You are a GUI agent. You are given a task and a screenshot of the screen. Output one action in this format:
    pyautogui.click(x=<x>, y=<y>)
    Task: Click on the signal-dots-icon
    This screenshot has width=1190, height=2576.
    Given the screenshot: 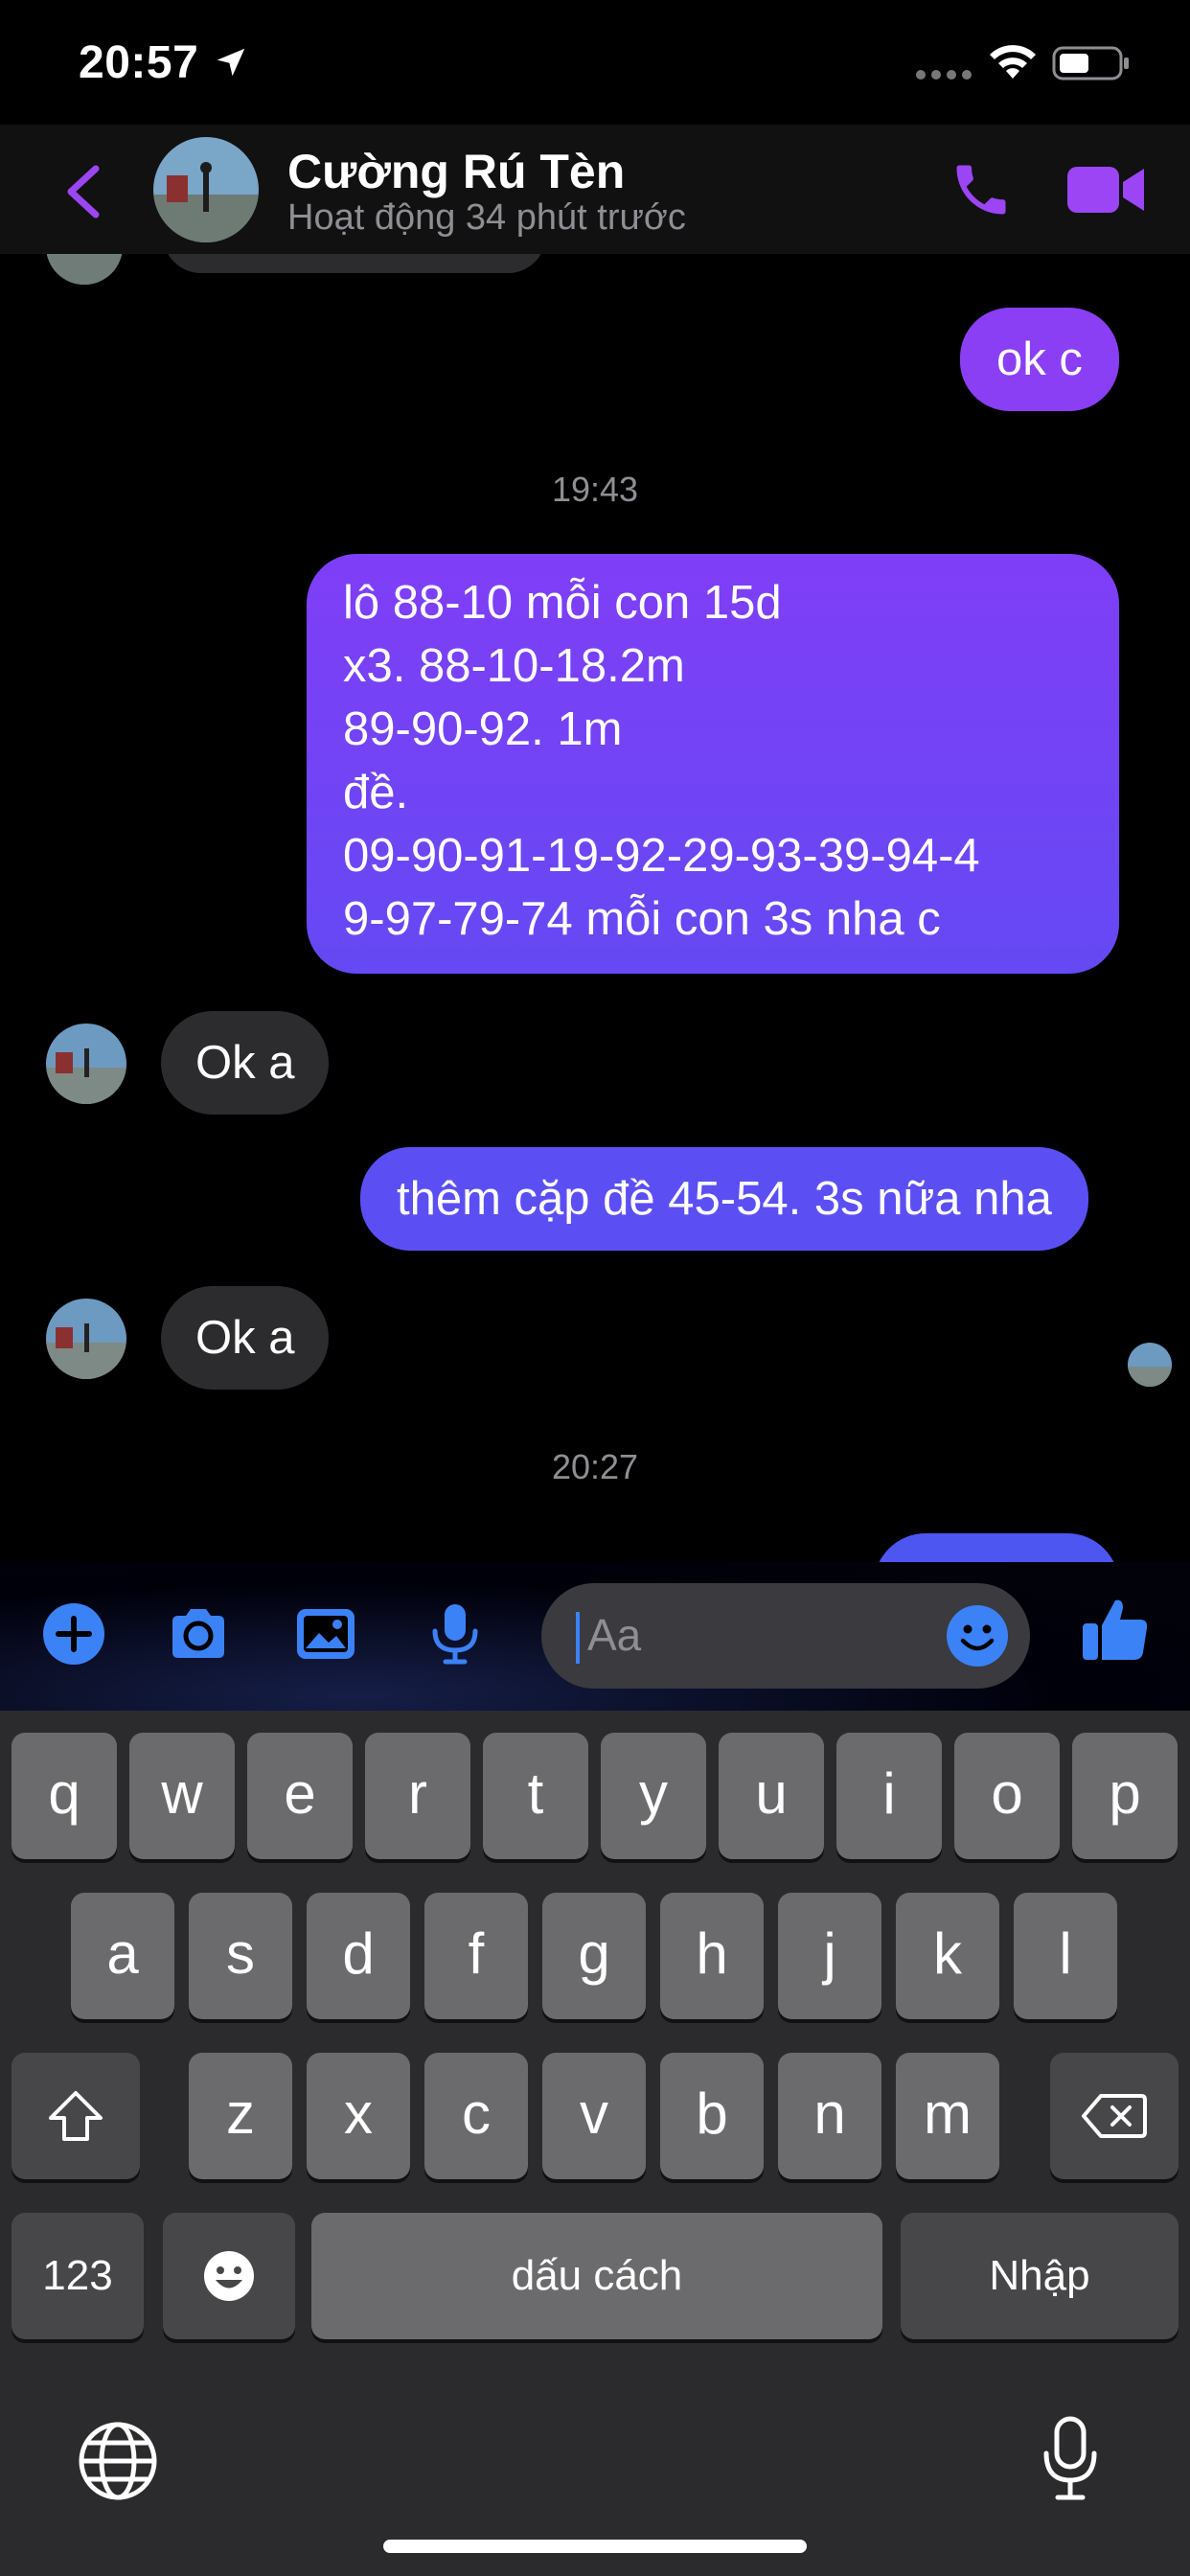 What is the action you would take?
    pyautogui.click(x=944, y=75)
    